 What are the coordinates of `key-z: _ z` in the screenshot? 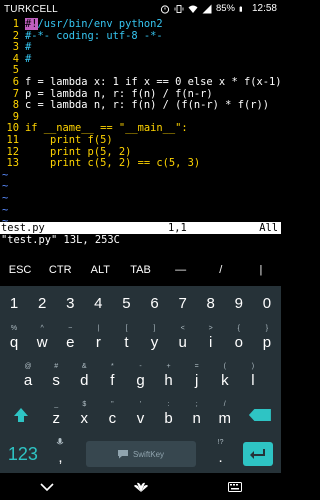 It's located at (56, 415).